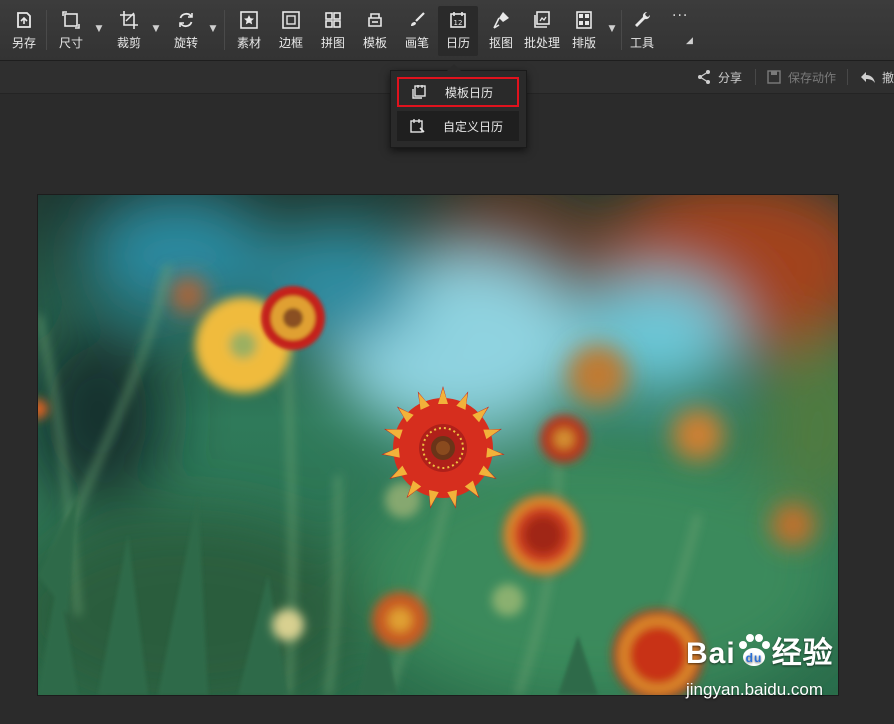  I want to click on share-label: 分享, so click(730, 77).